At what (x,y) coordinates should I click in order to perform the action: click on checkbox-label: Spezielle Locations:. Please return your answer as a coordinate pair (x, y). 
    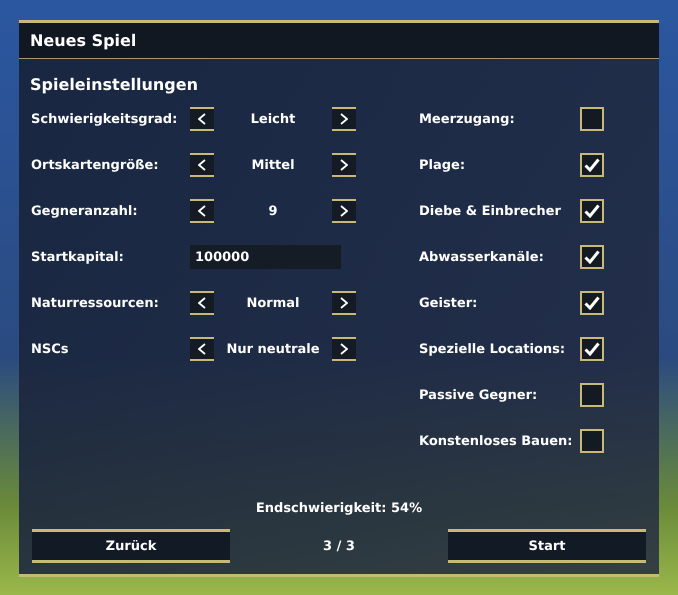
    Looking at the image, I should click on (492, 349).